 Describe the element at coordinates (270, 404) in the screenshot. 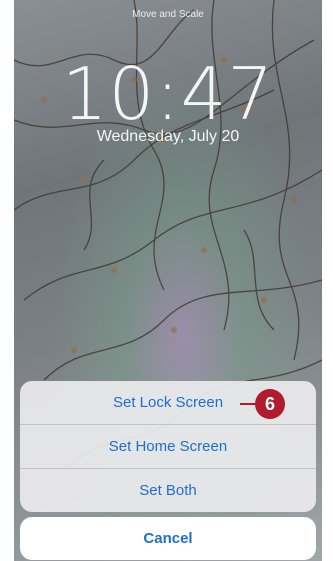

I see `step-callout-badge: 6` at that location.